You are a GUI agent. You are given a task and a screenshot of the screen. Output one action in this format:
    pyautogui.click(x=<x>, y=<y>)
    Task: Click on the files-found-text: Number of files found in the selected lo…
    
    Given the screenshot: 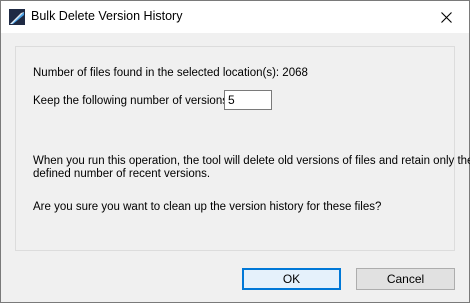 What is the action you would take?
    pyautogui.click(x=170, y=73)
    